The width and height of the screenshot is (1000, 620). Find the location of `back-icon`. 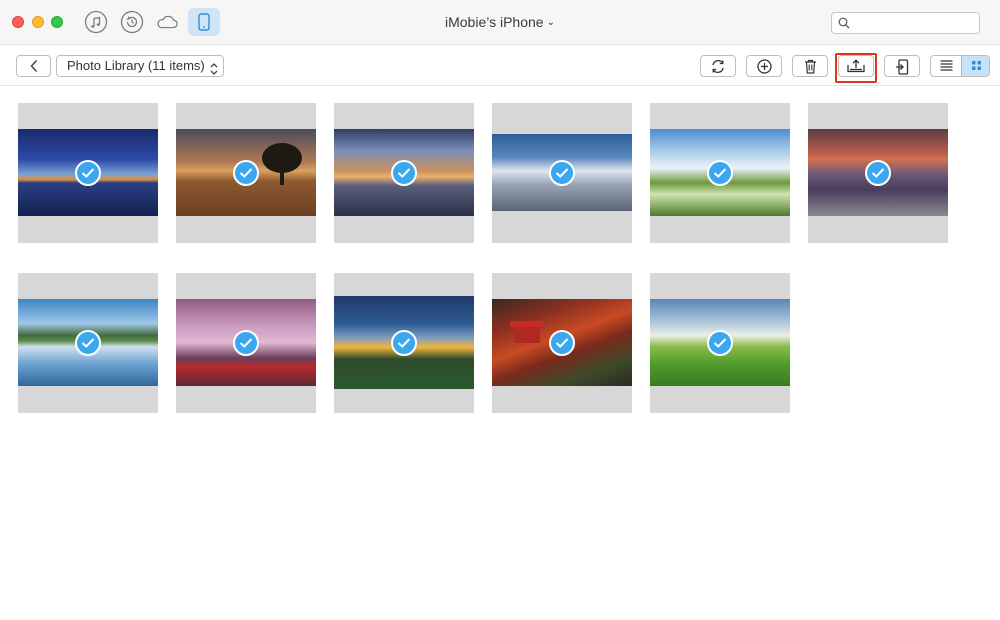

back-icon is located at coordinates (33, 66).